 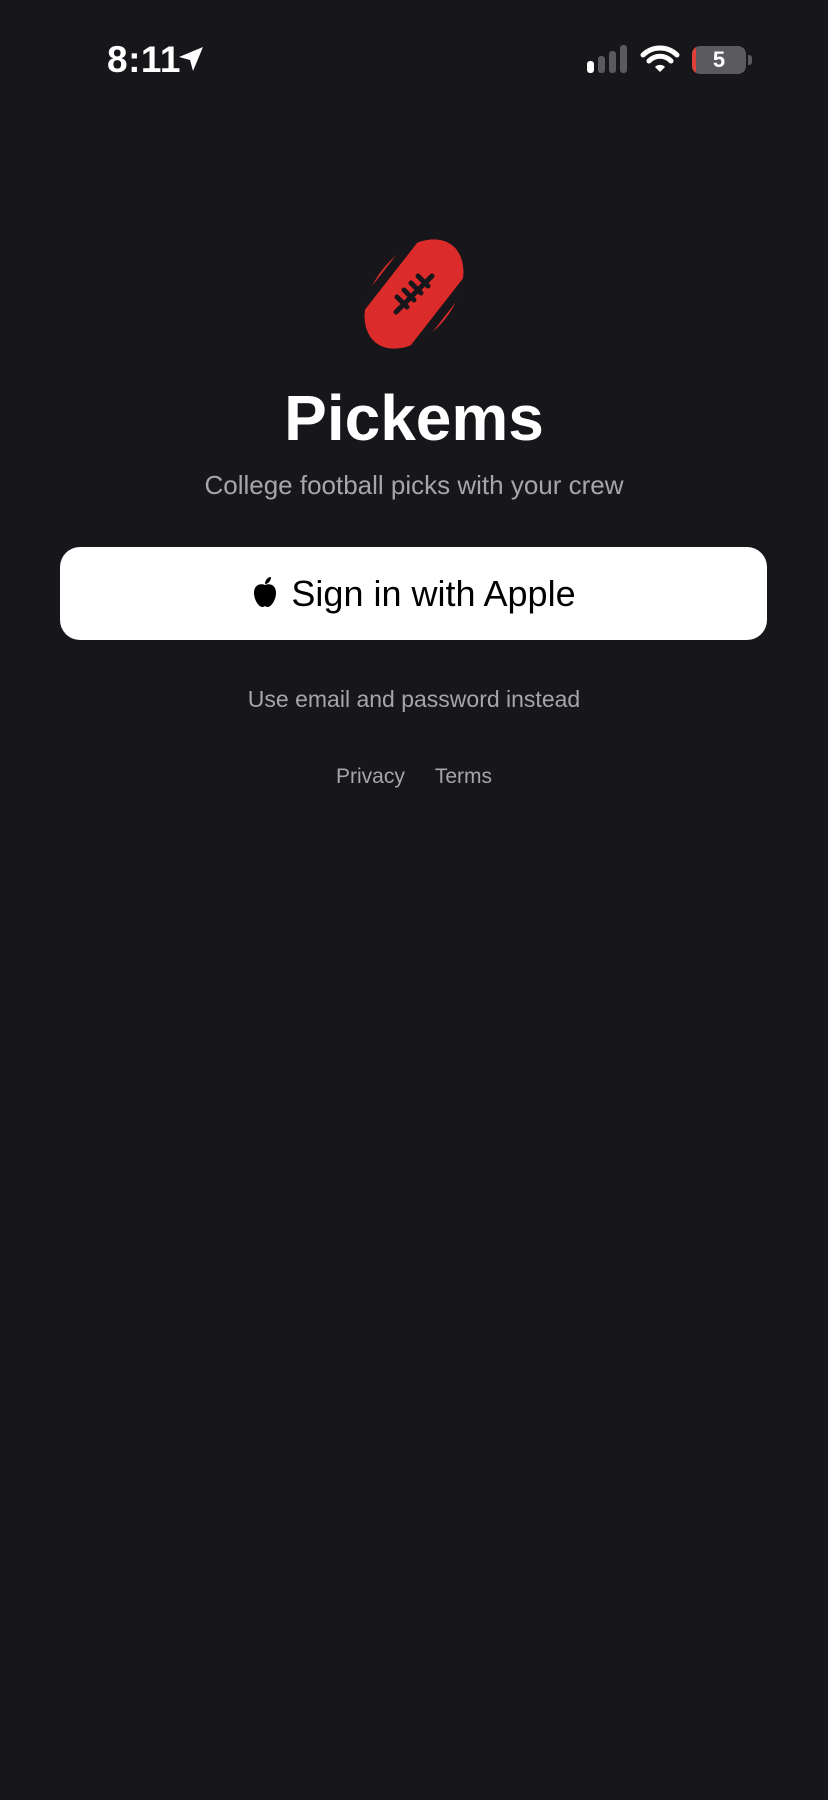 I want to click on apple-logo-icon, so click(x=265, y=591).